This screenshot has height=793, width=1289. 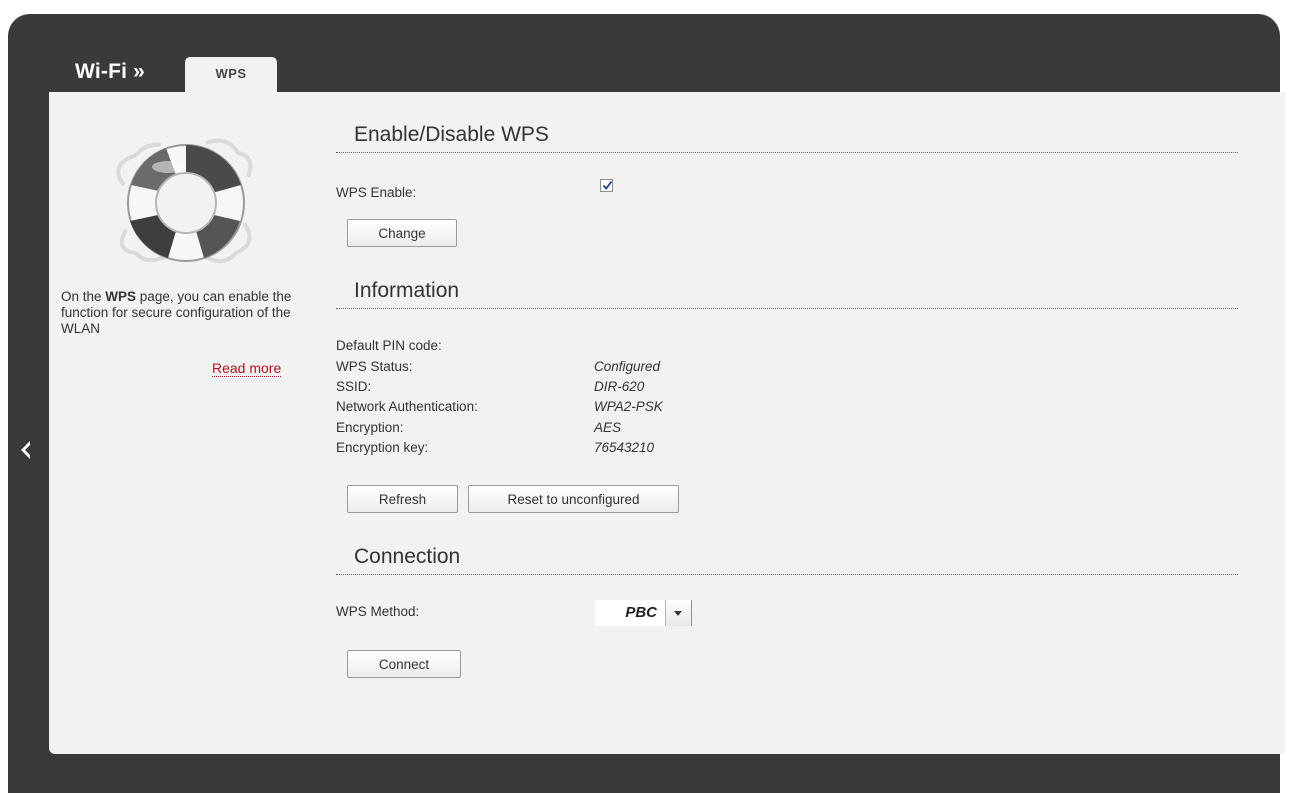 What do you see at coordinates (402, 499) in the screenshot?
I see `refresh-button: Refresh` at bounding box center [402, 499].